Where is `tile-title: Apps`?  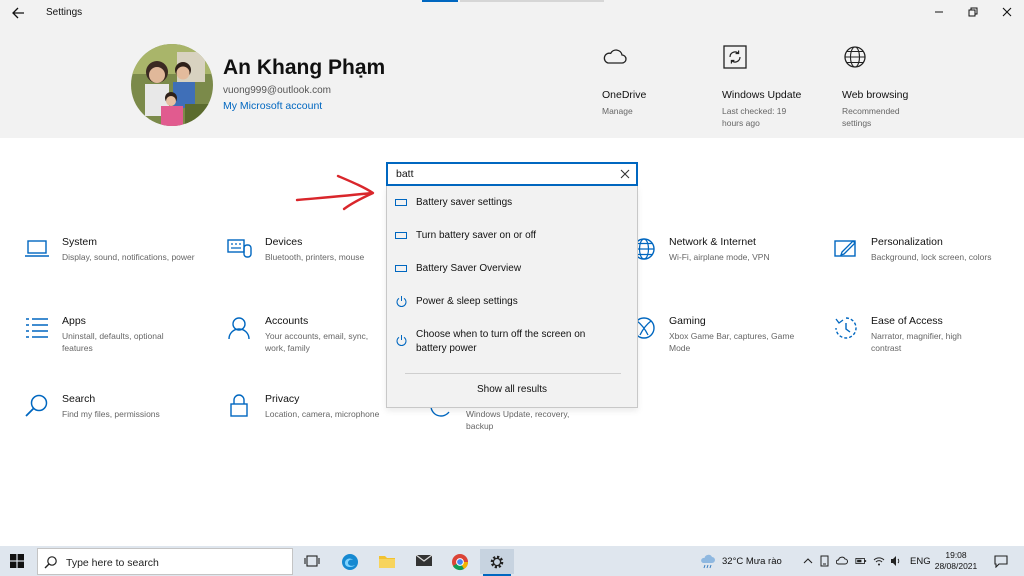 tile-title: Apps is located at coordinates (74, 321).